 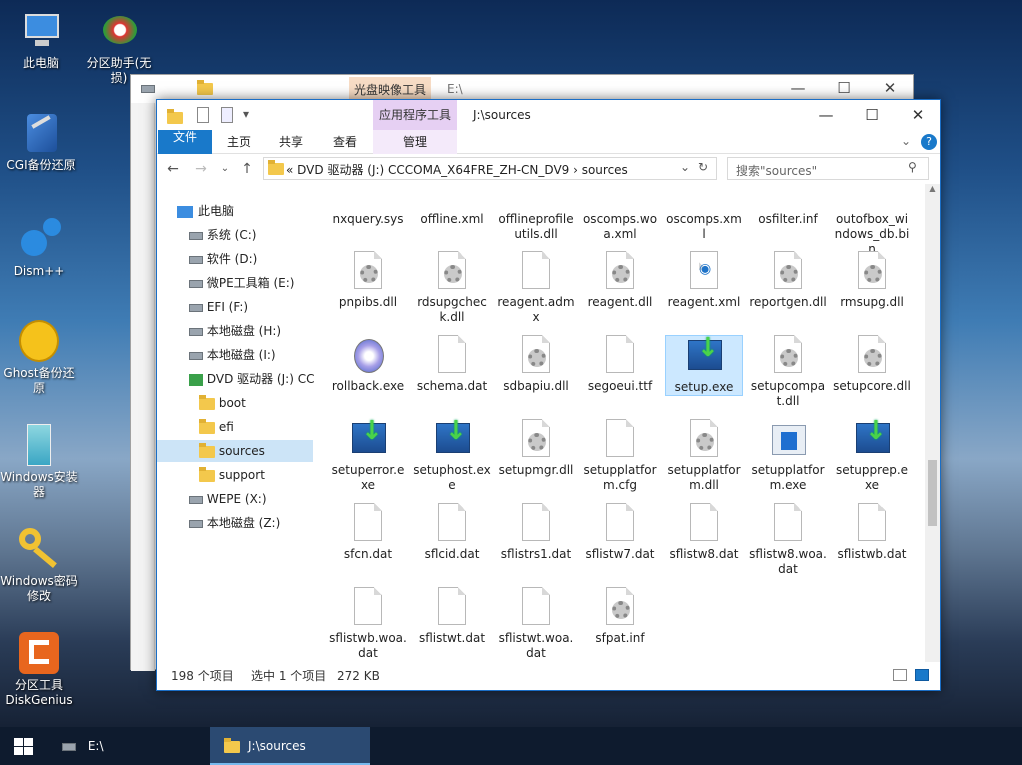 I want to click on close-button: ✕, so click(x=918, y=115).